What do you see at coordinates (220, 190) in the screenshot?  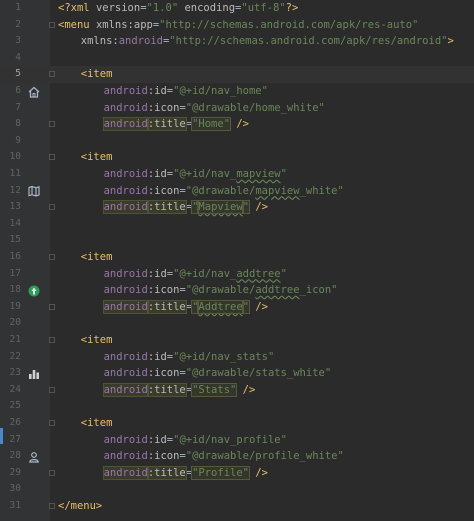 I see `code-token: "@drawable/` at bounding box center [220, 190].